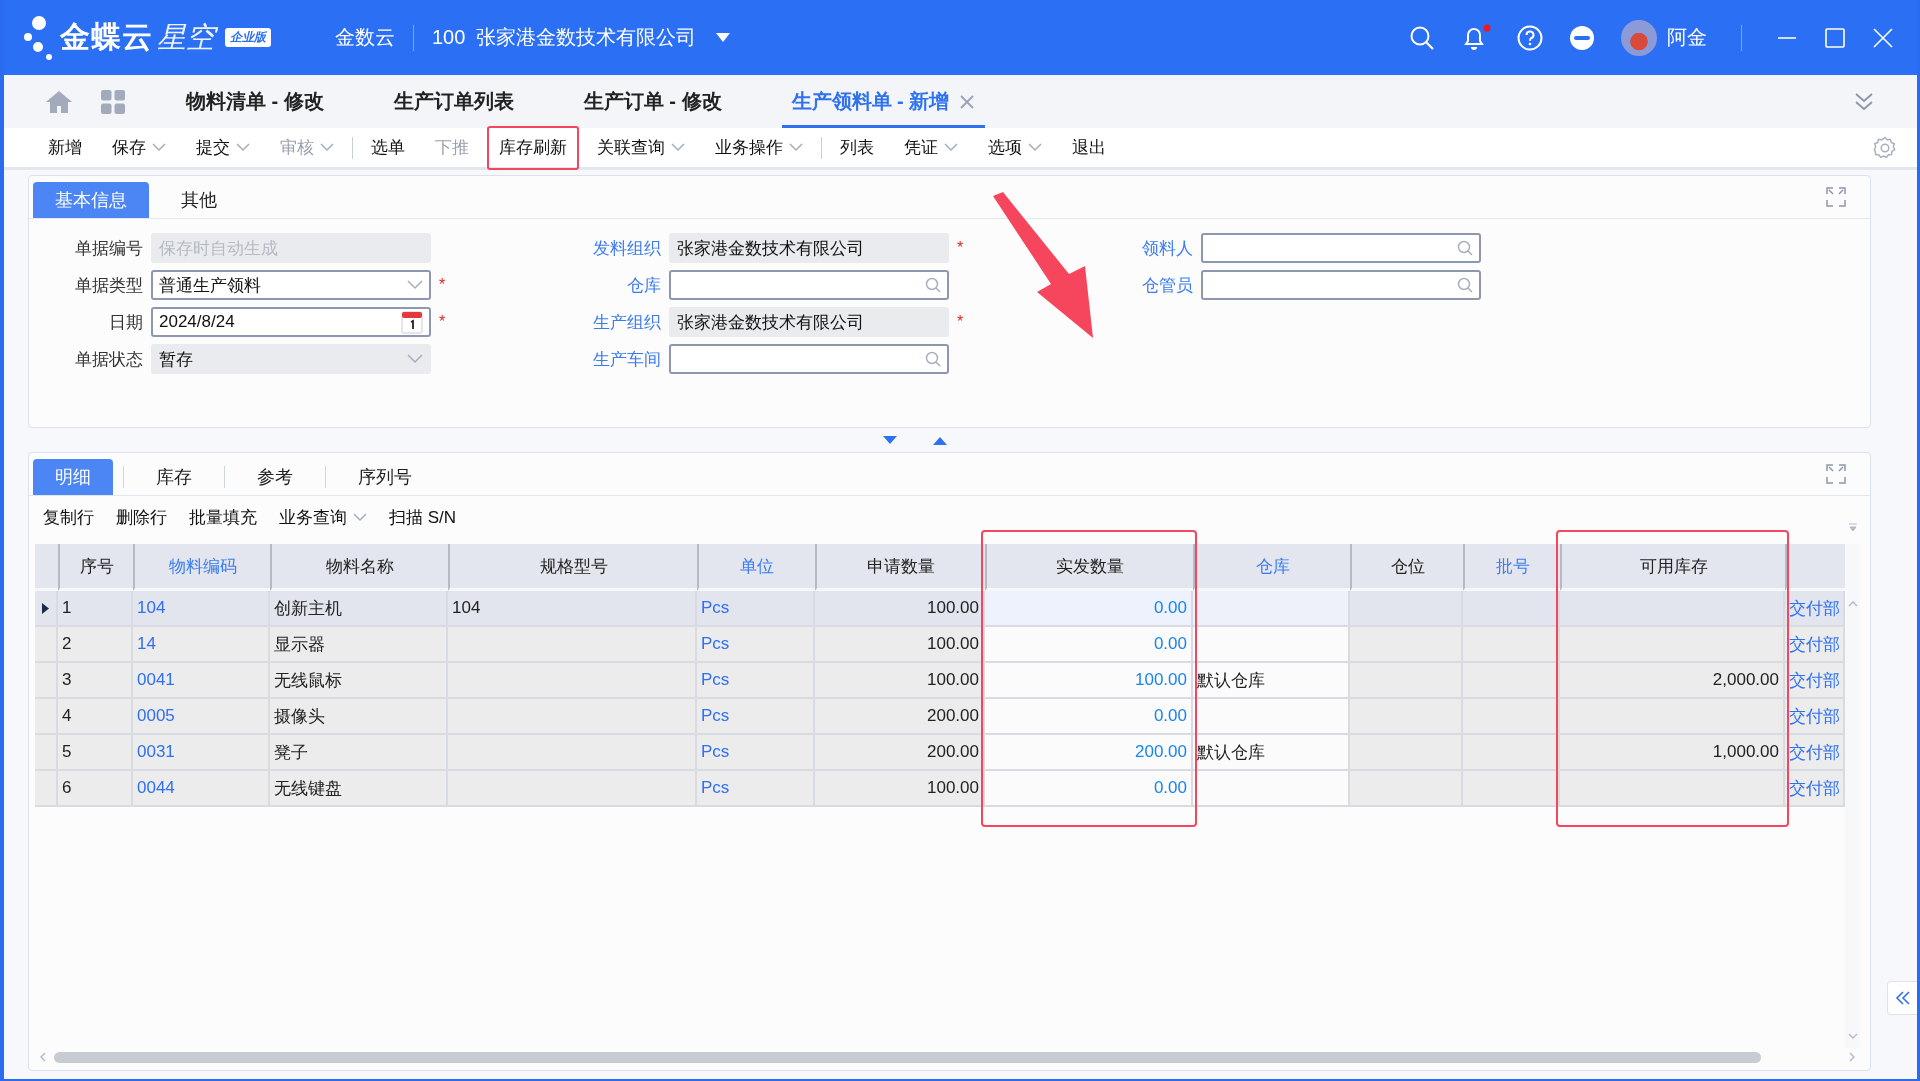 This screenshot has height=1081, width=1920. Describe the element at coordinates (199, 200) in the screenshot. I see `section-tab: 其他` at that location.